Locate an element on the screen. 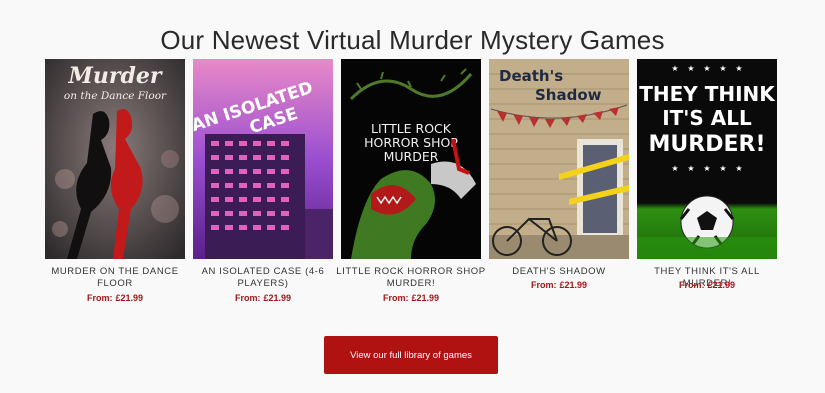  cover-subtitle-text: on the Dance Floor is located at coordinates (115, 96).